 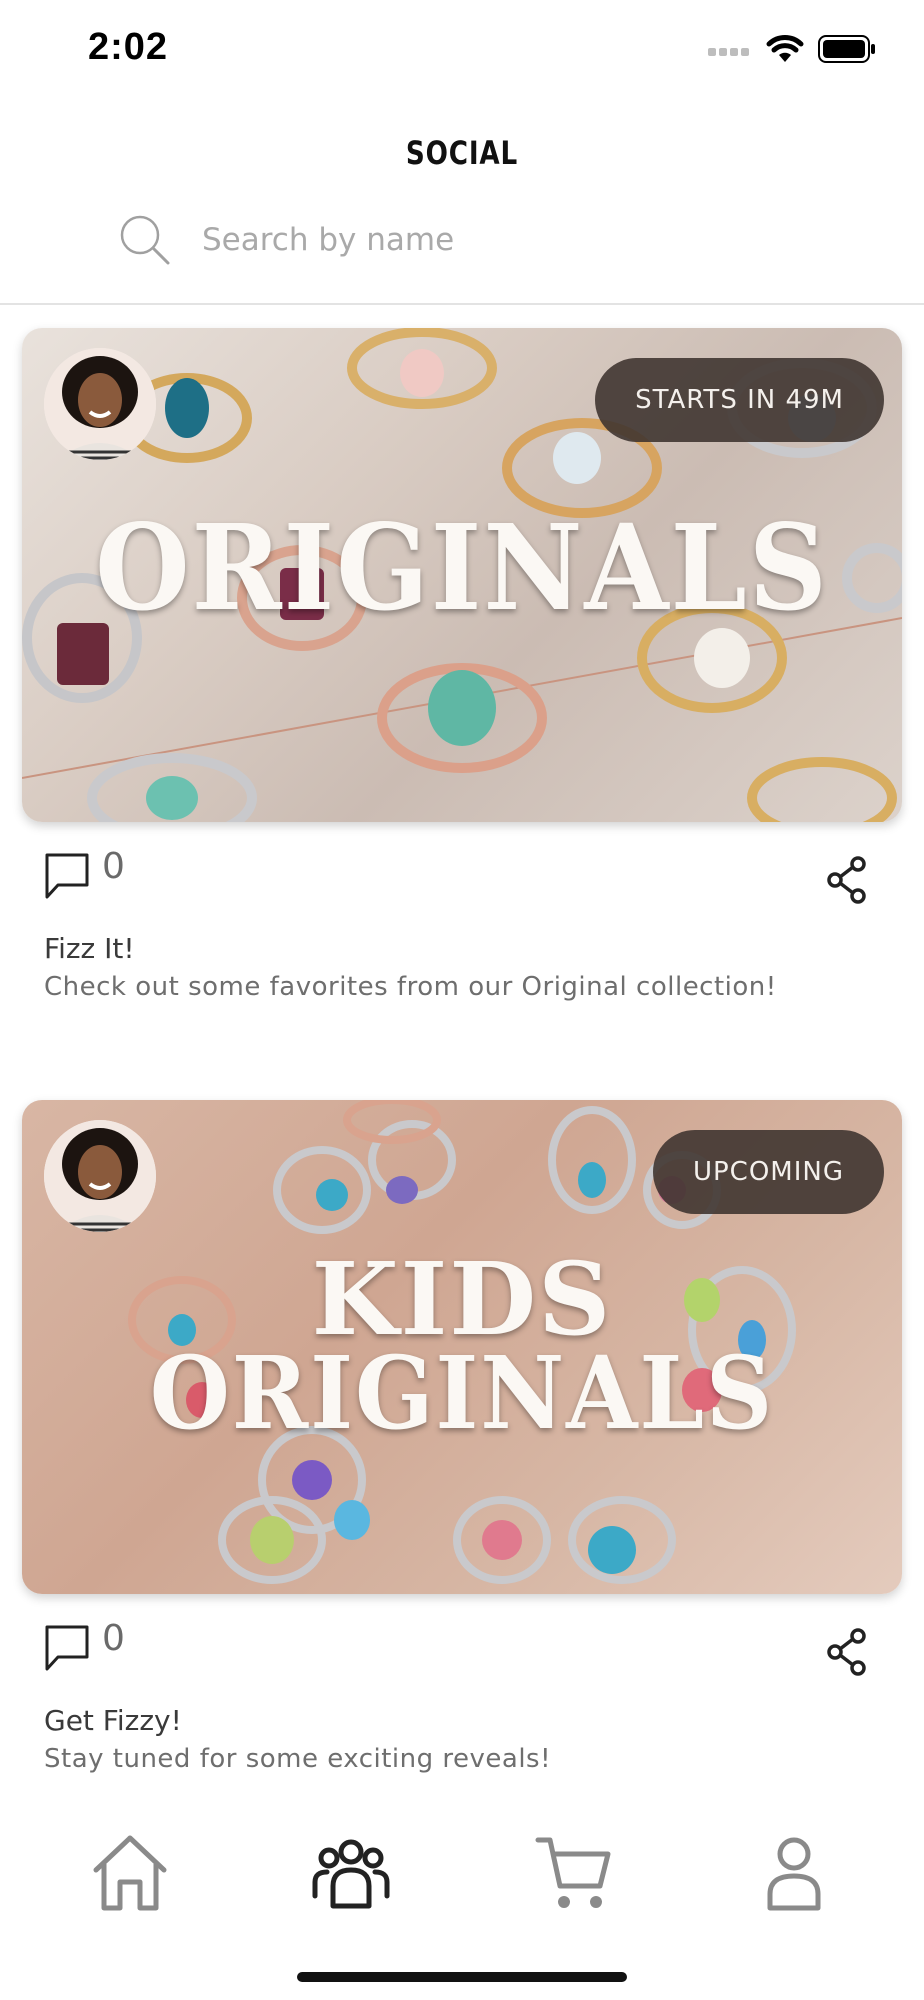 I want to click on status-badge: STARTS IN 49M, so click(x=739, y=400).